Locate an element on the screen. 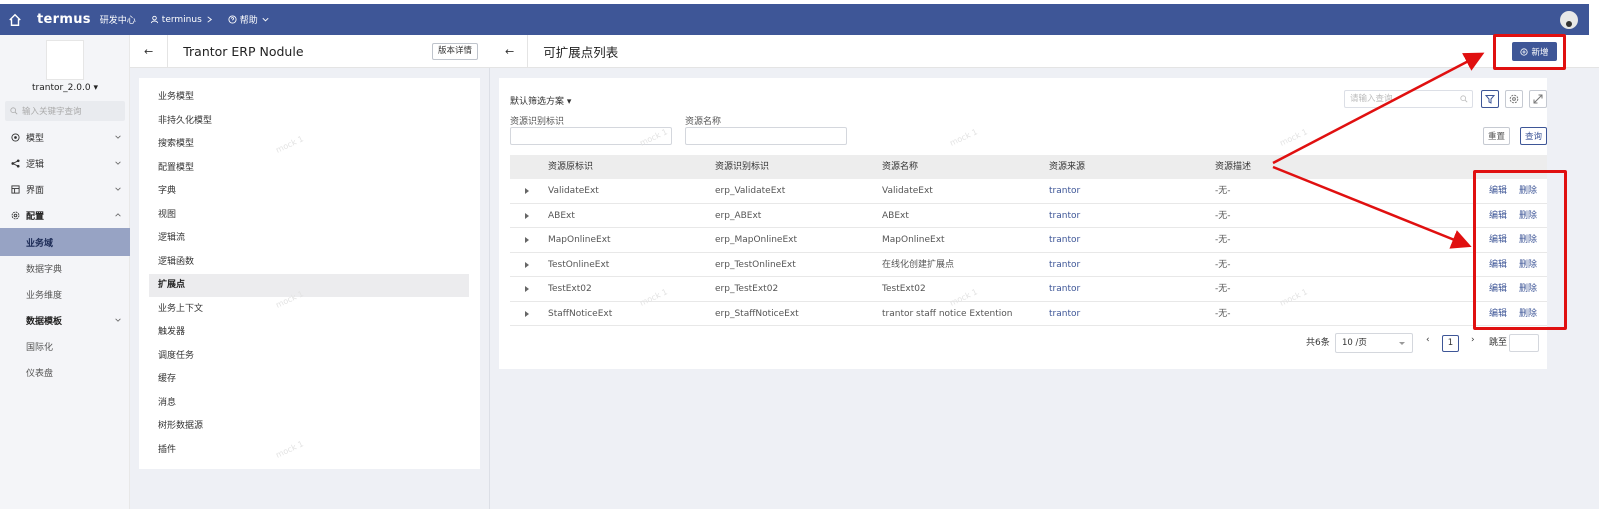 The width and height of the screenshot is (1599, 509). share-icon is located at coordinates (15, 163).